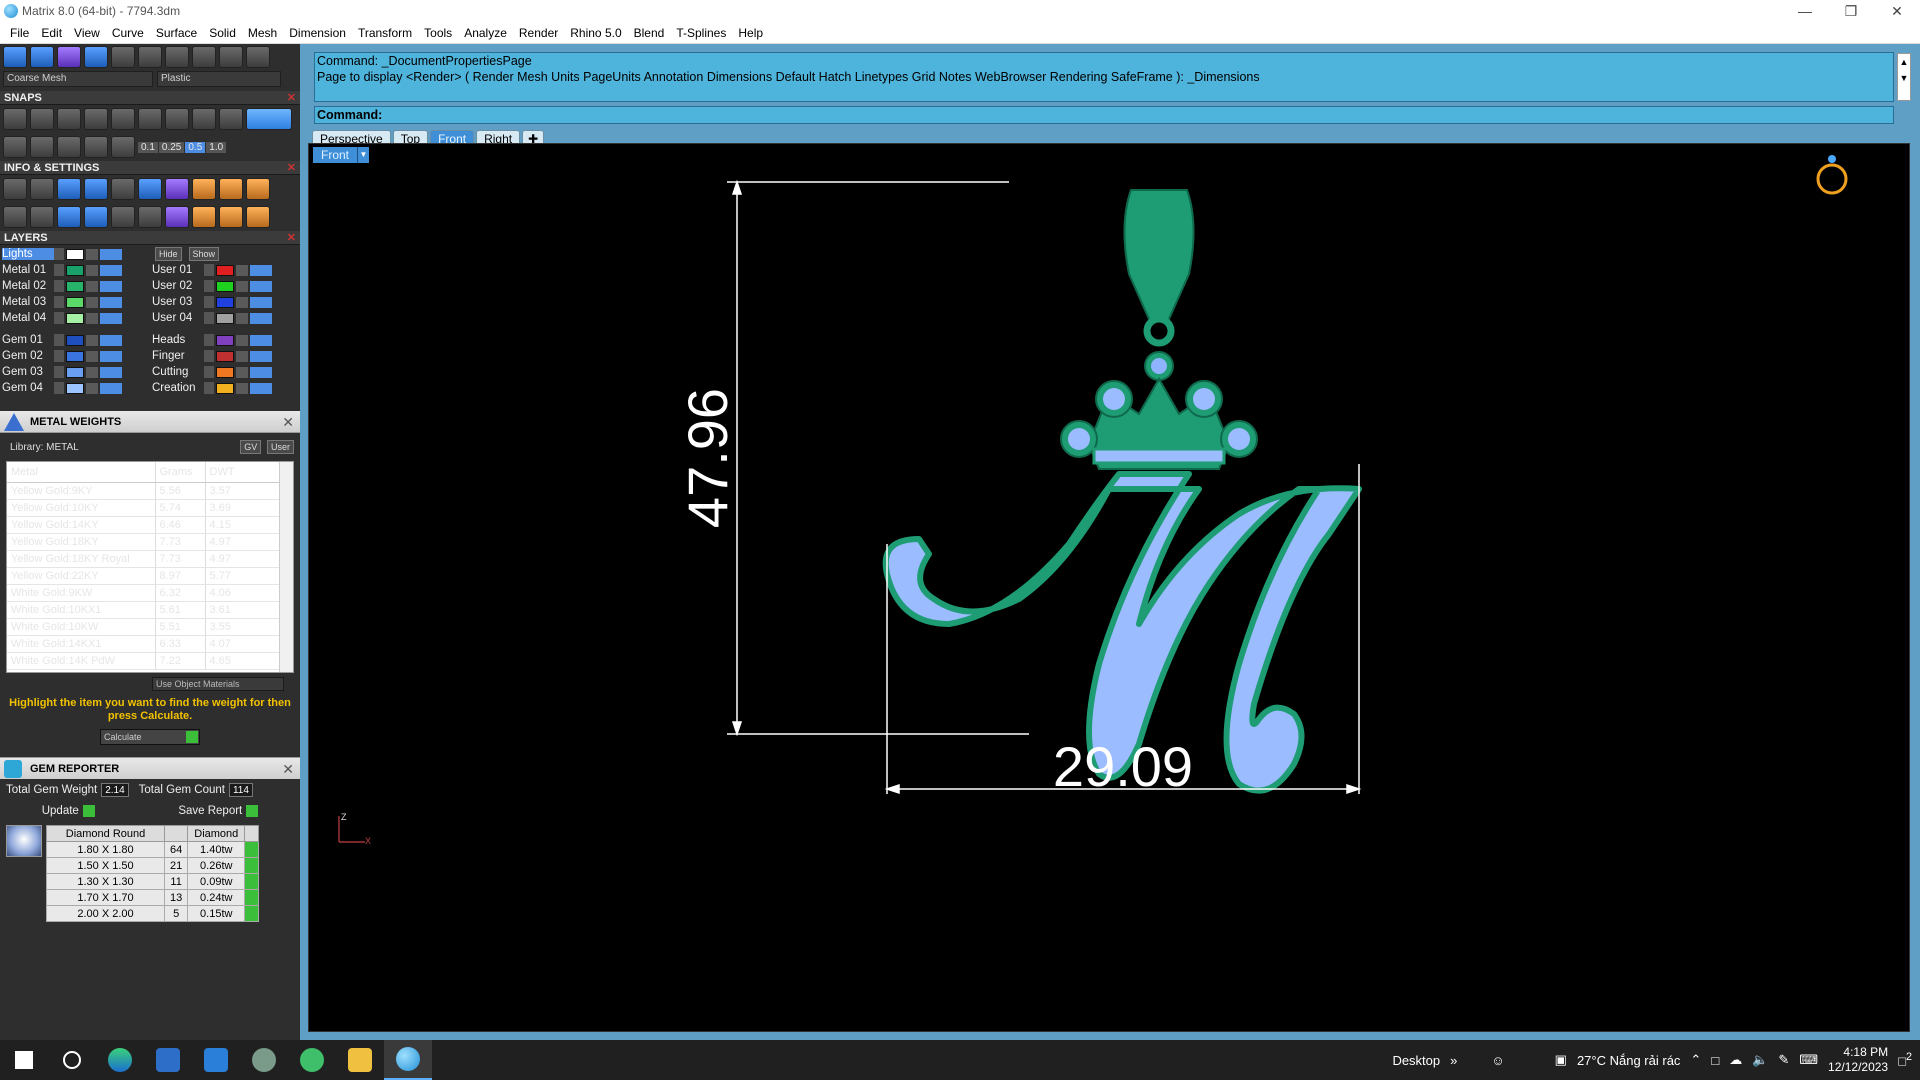 The height and width of the screenshot is (1080, 1920). I want to click on box-icon, so click(96, 189).